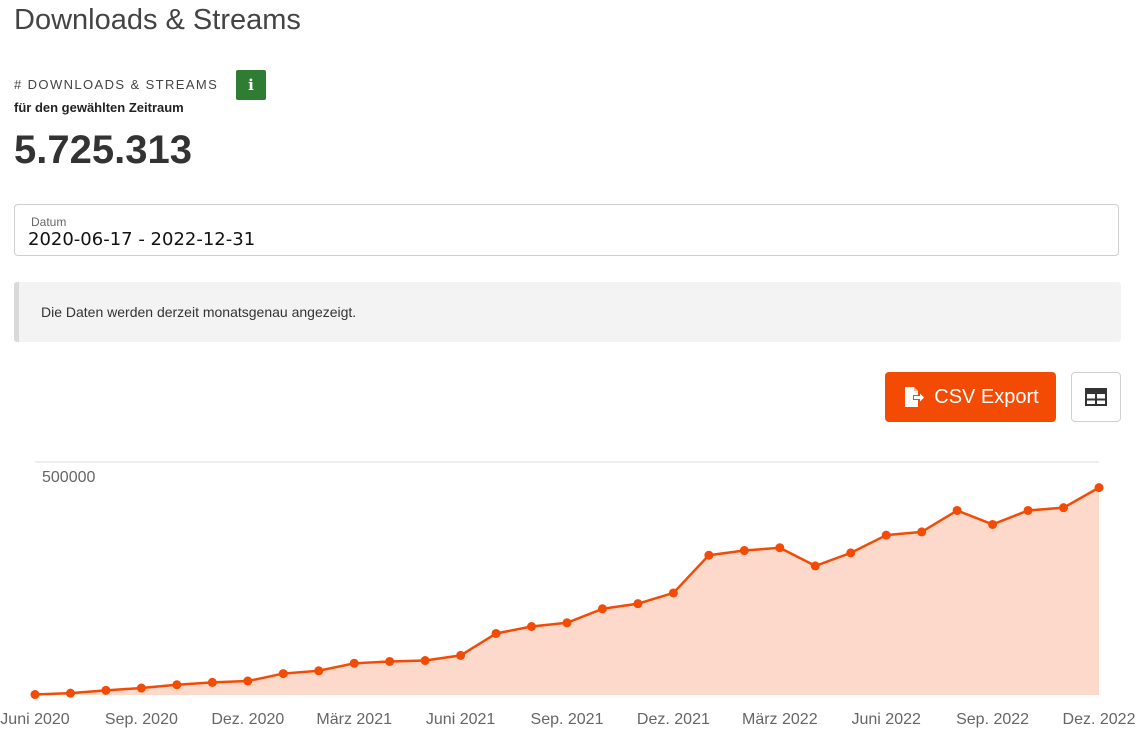  Describe the element at coordinates (157, 20) in the screenshot. I see `page-title: Downloads & Streams` at that location.